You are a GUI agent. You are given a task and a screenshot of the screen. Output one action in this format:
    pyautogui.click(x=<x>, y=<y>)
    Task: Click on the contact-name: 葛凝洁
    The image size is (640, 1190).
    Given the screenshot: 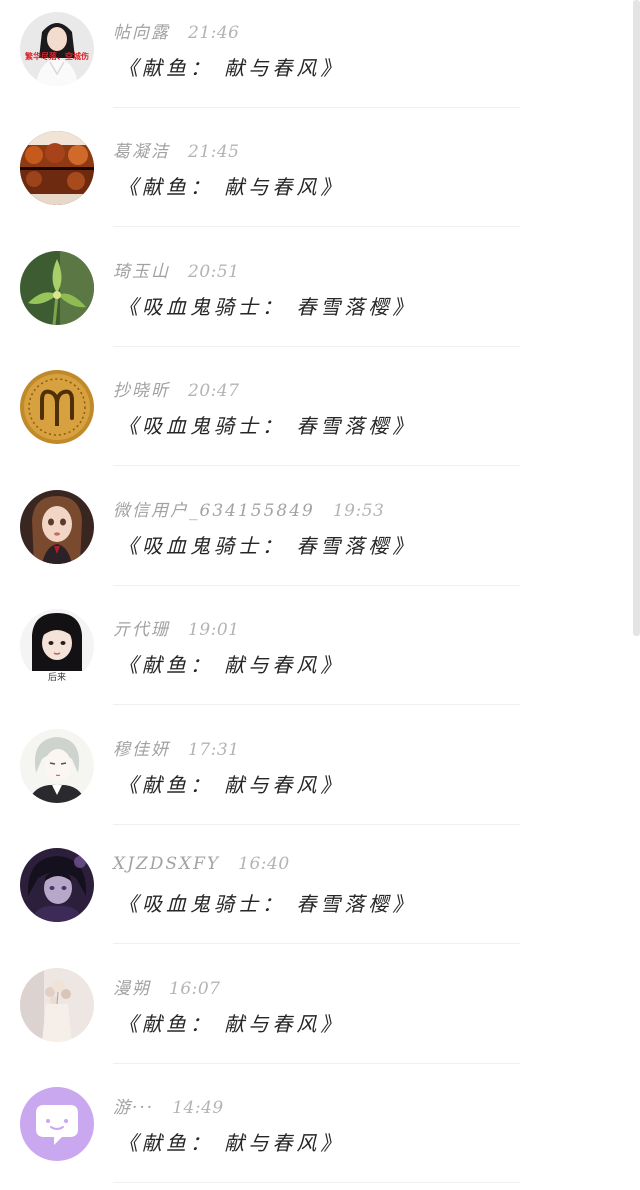 What is the action you would take?
    pyautogui.click(x=141, y=152)
    